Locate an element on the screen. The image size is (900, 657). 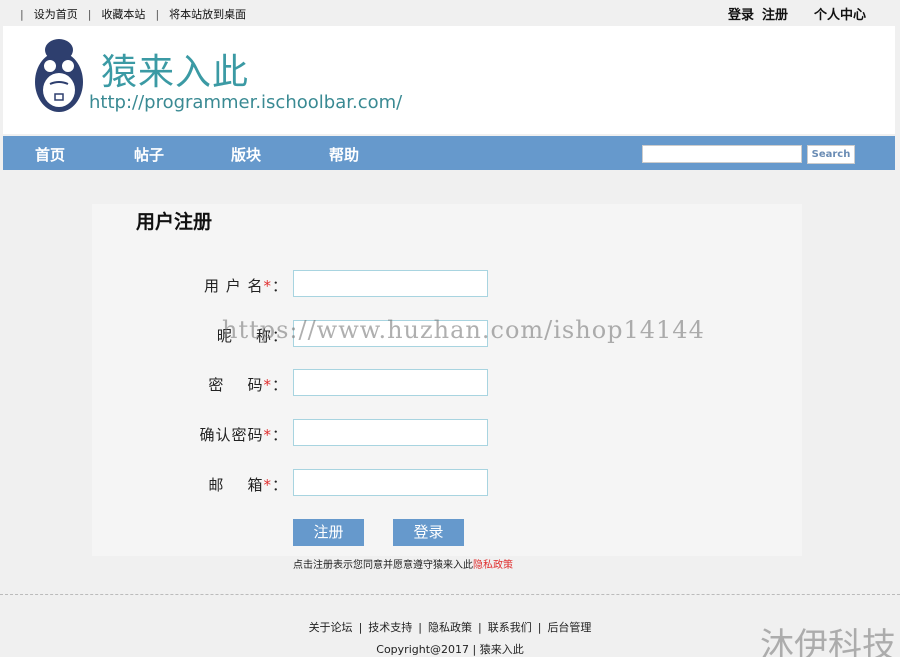
search-input is located at coordinates (722, 154).